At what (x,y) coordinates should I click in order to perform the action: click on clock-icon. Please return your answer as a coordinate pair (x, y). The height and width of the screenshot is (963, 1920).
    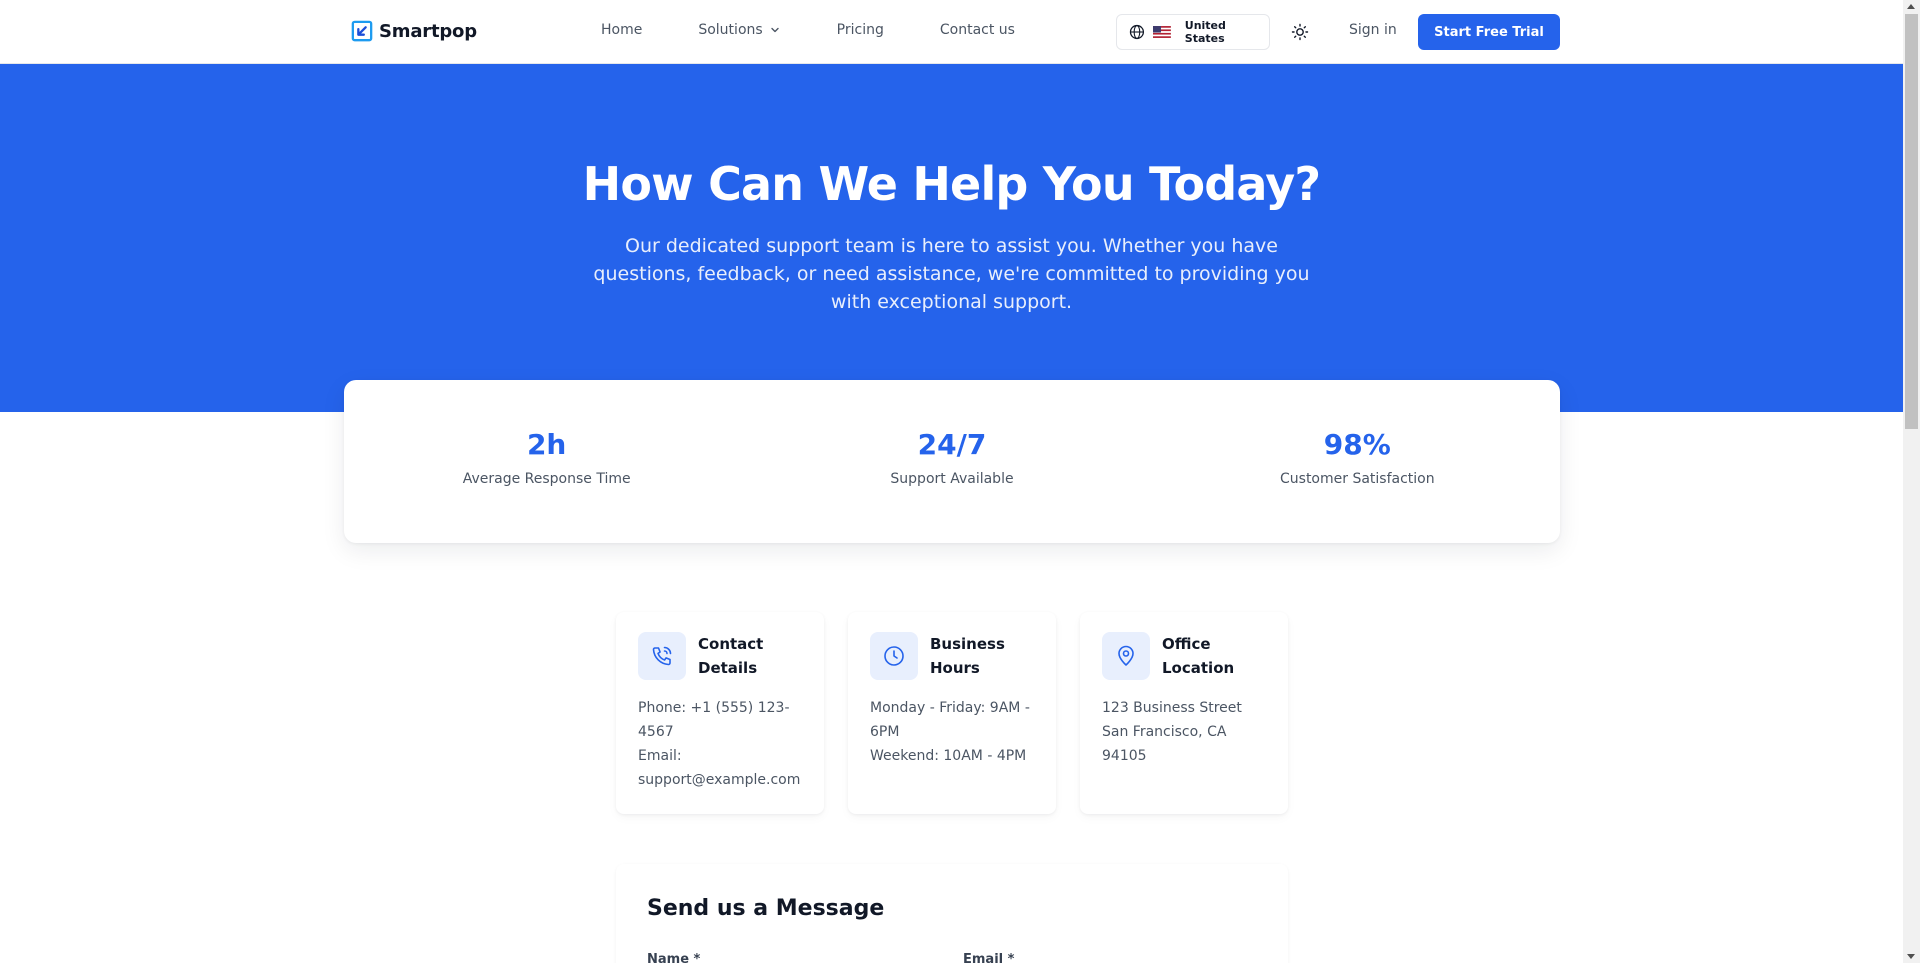
    Looking at the image, I should click on (894, 656).